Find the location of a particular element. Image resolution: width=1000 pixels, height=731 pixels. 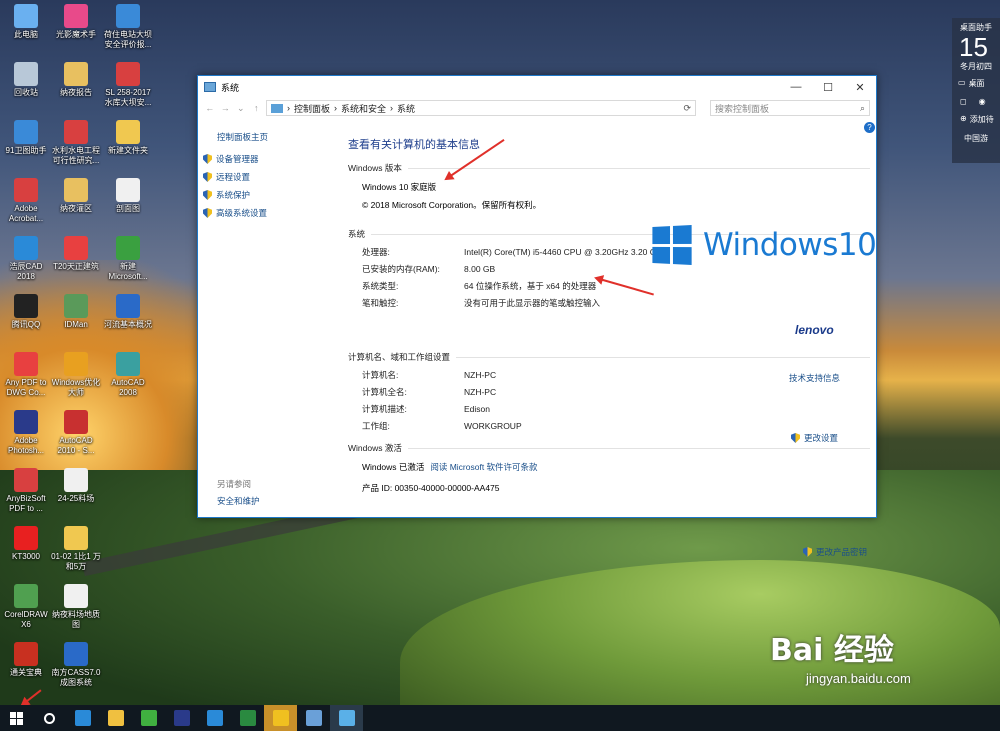

desktop-icon: AutoCAD 2008 is located at coordinates (128, 375).